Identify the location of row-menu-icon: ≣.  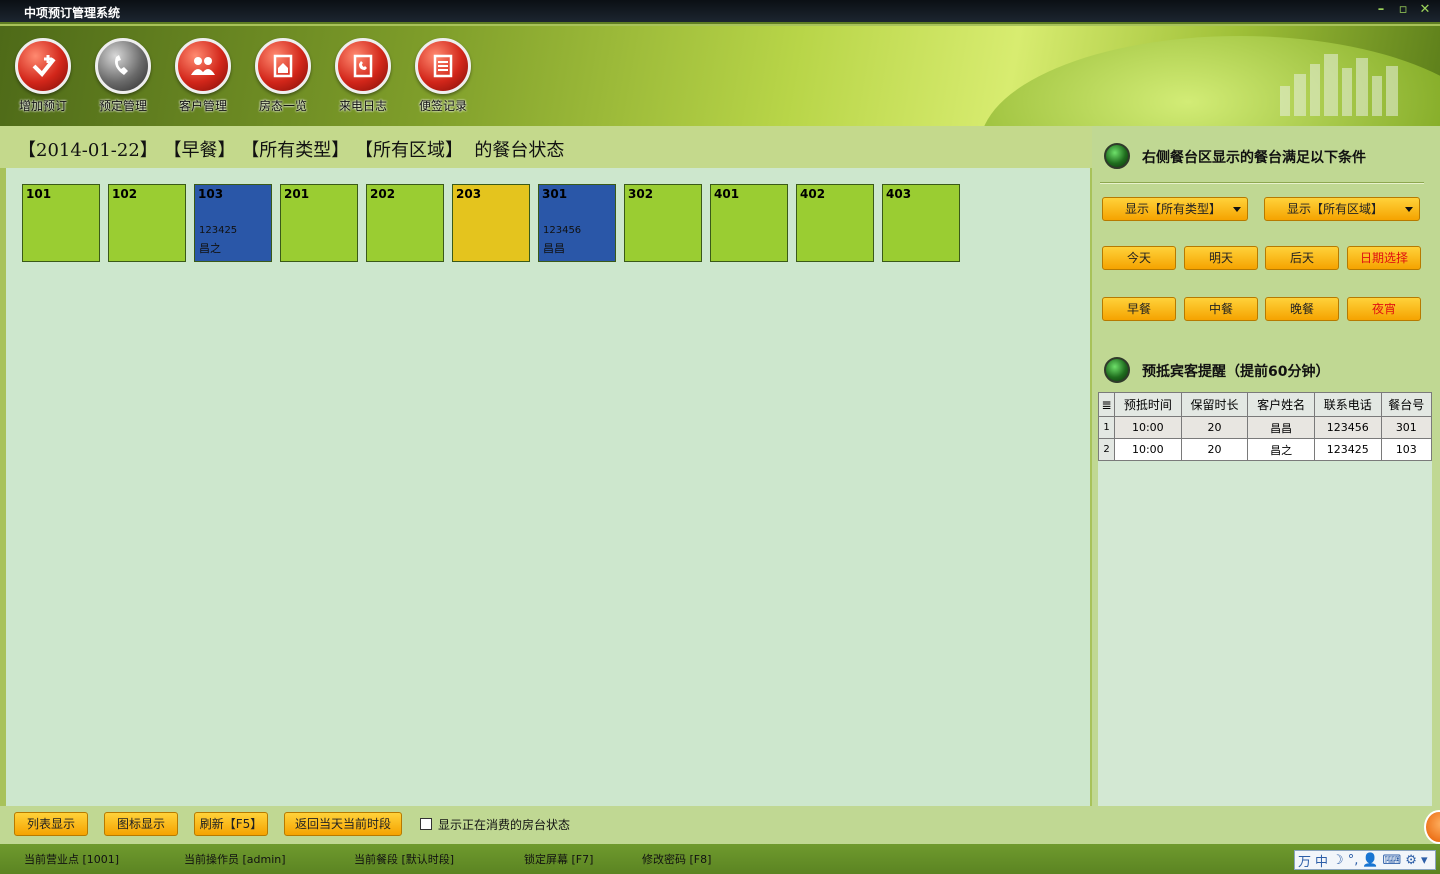
(1106, 404).